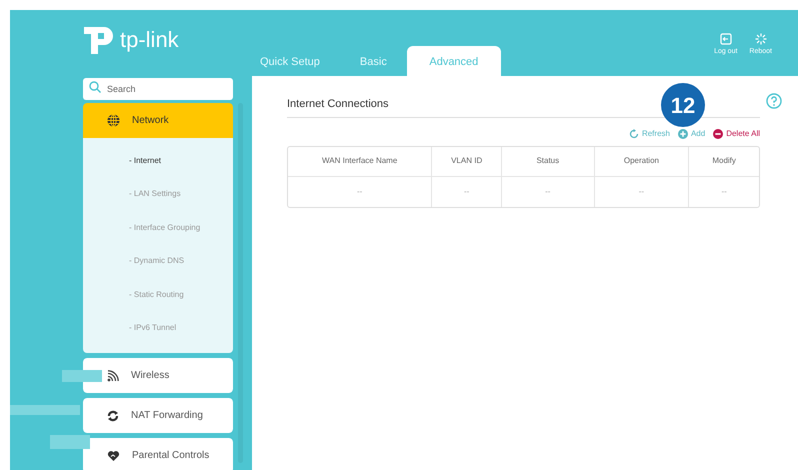 The height and width of the screenshot is (470, 798). I want to click on circular-arrows-icon, so click(113, 416).